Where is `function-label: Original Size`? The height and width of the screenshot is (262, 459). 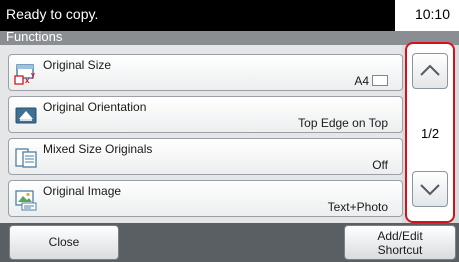
function-label: Original Size is located at coordinates (77, 65).